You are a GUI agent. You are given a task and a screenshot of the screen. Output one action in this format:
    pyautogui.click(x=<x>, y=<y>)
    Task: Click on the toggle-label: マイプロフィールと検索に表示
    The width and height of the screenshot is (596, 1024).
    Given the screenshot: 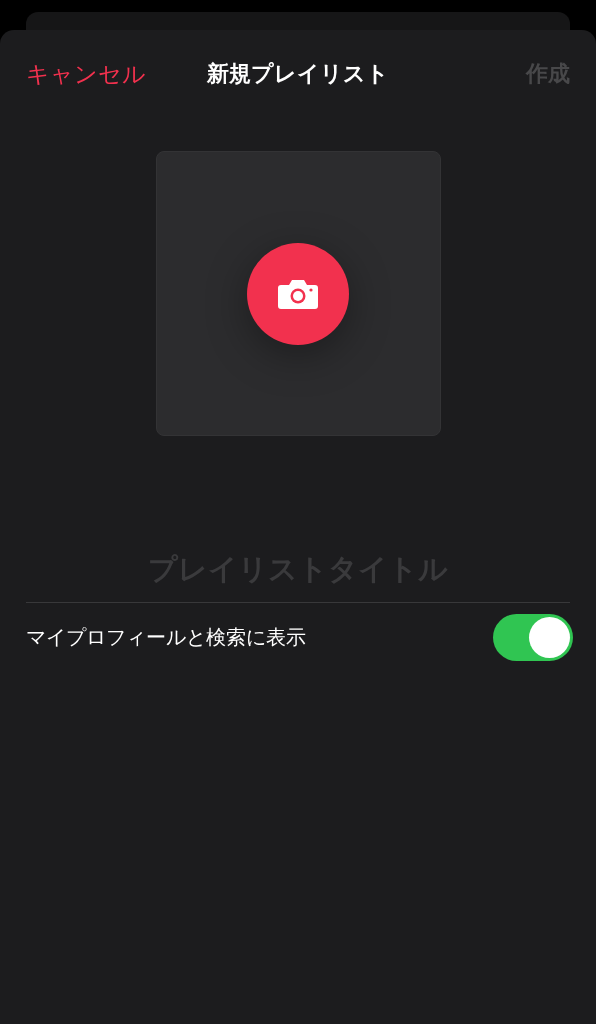 What is the action you would take?
    pyautogui.click(x=166, y=637)
    